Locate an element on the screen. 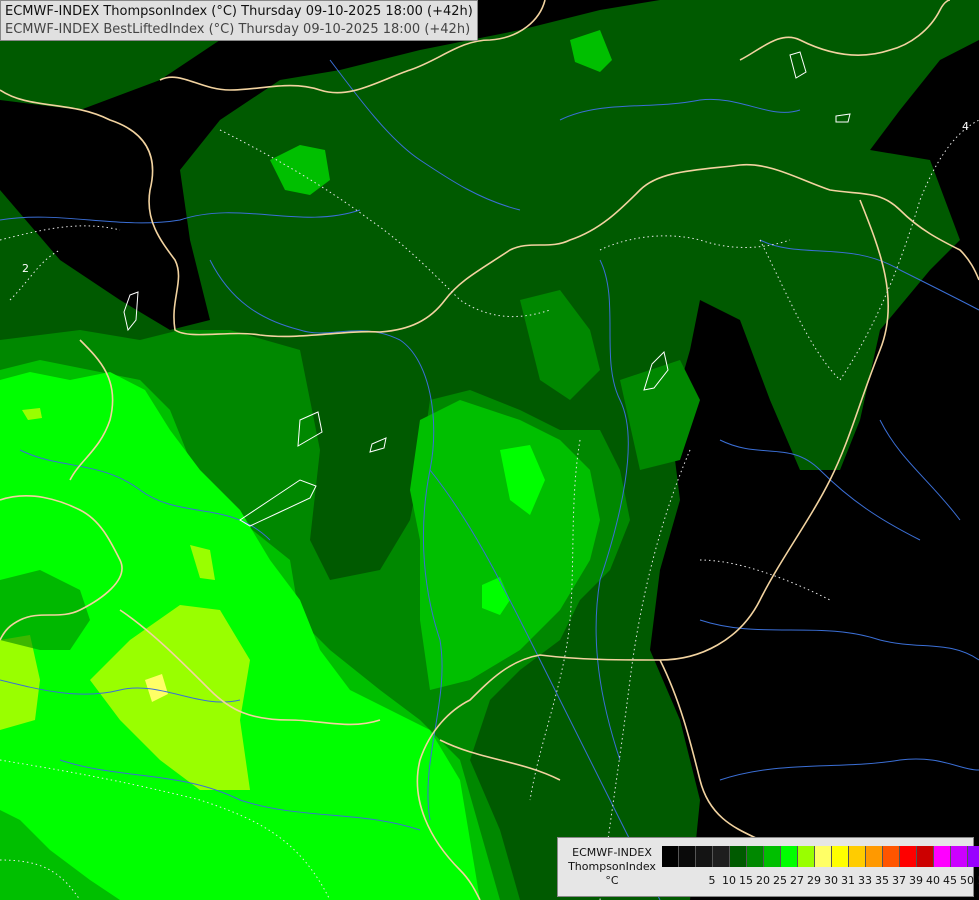 This screenshot has width=979, height=900. legend-tick-label: 15 is located at coordinates (746, 880).